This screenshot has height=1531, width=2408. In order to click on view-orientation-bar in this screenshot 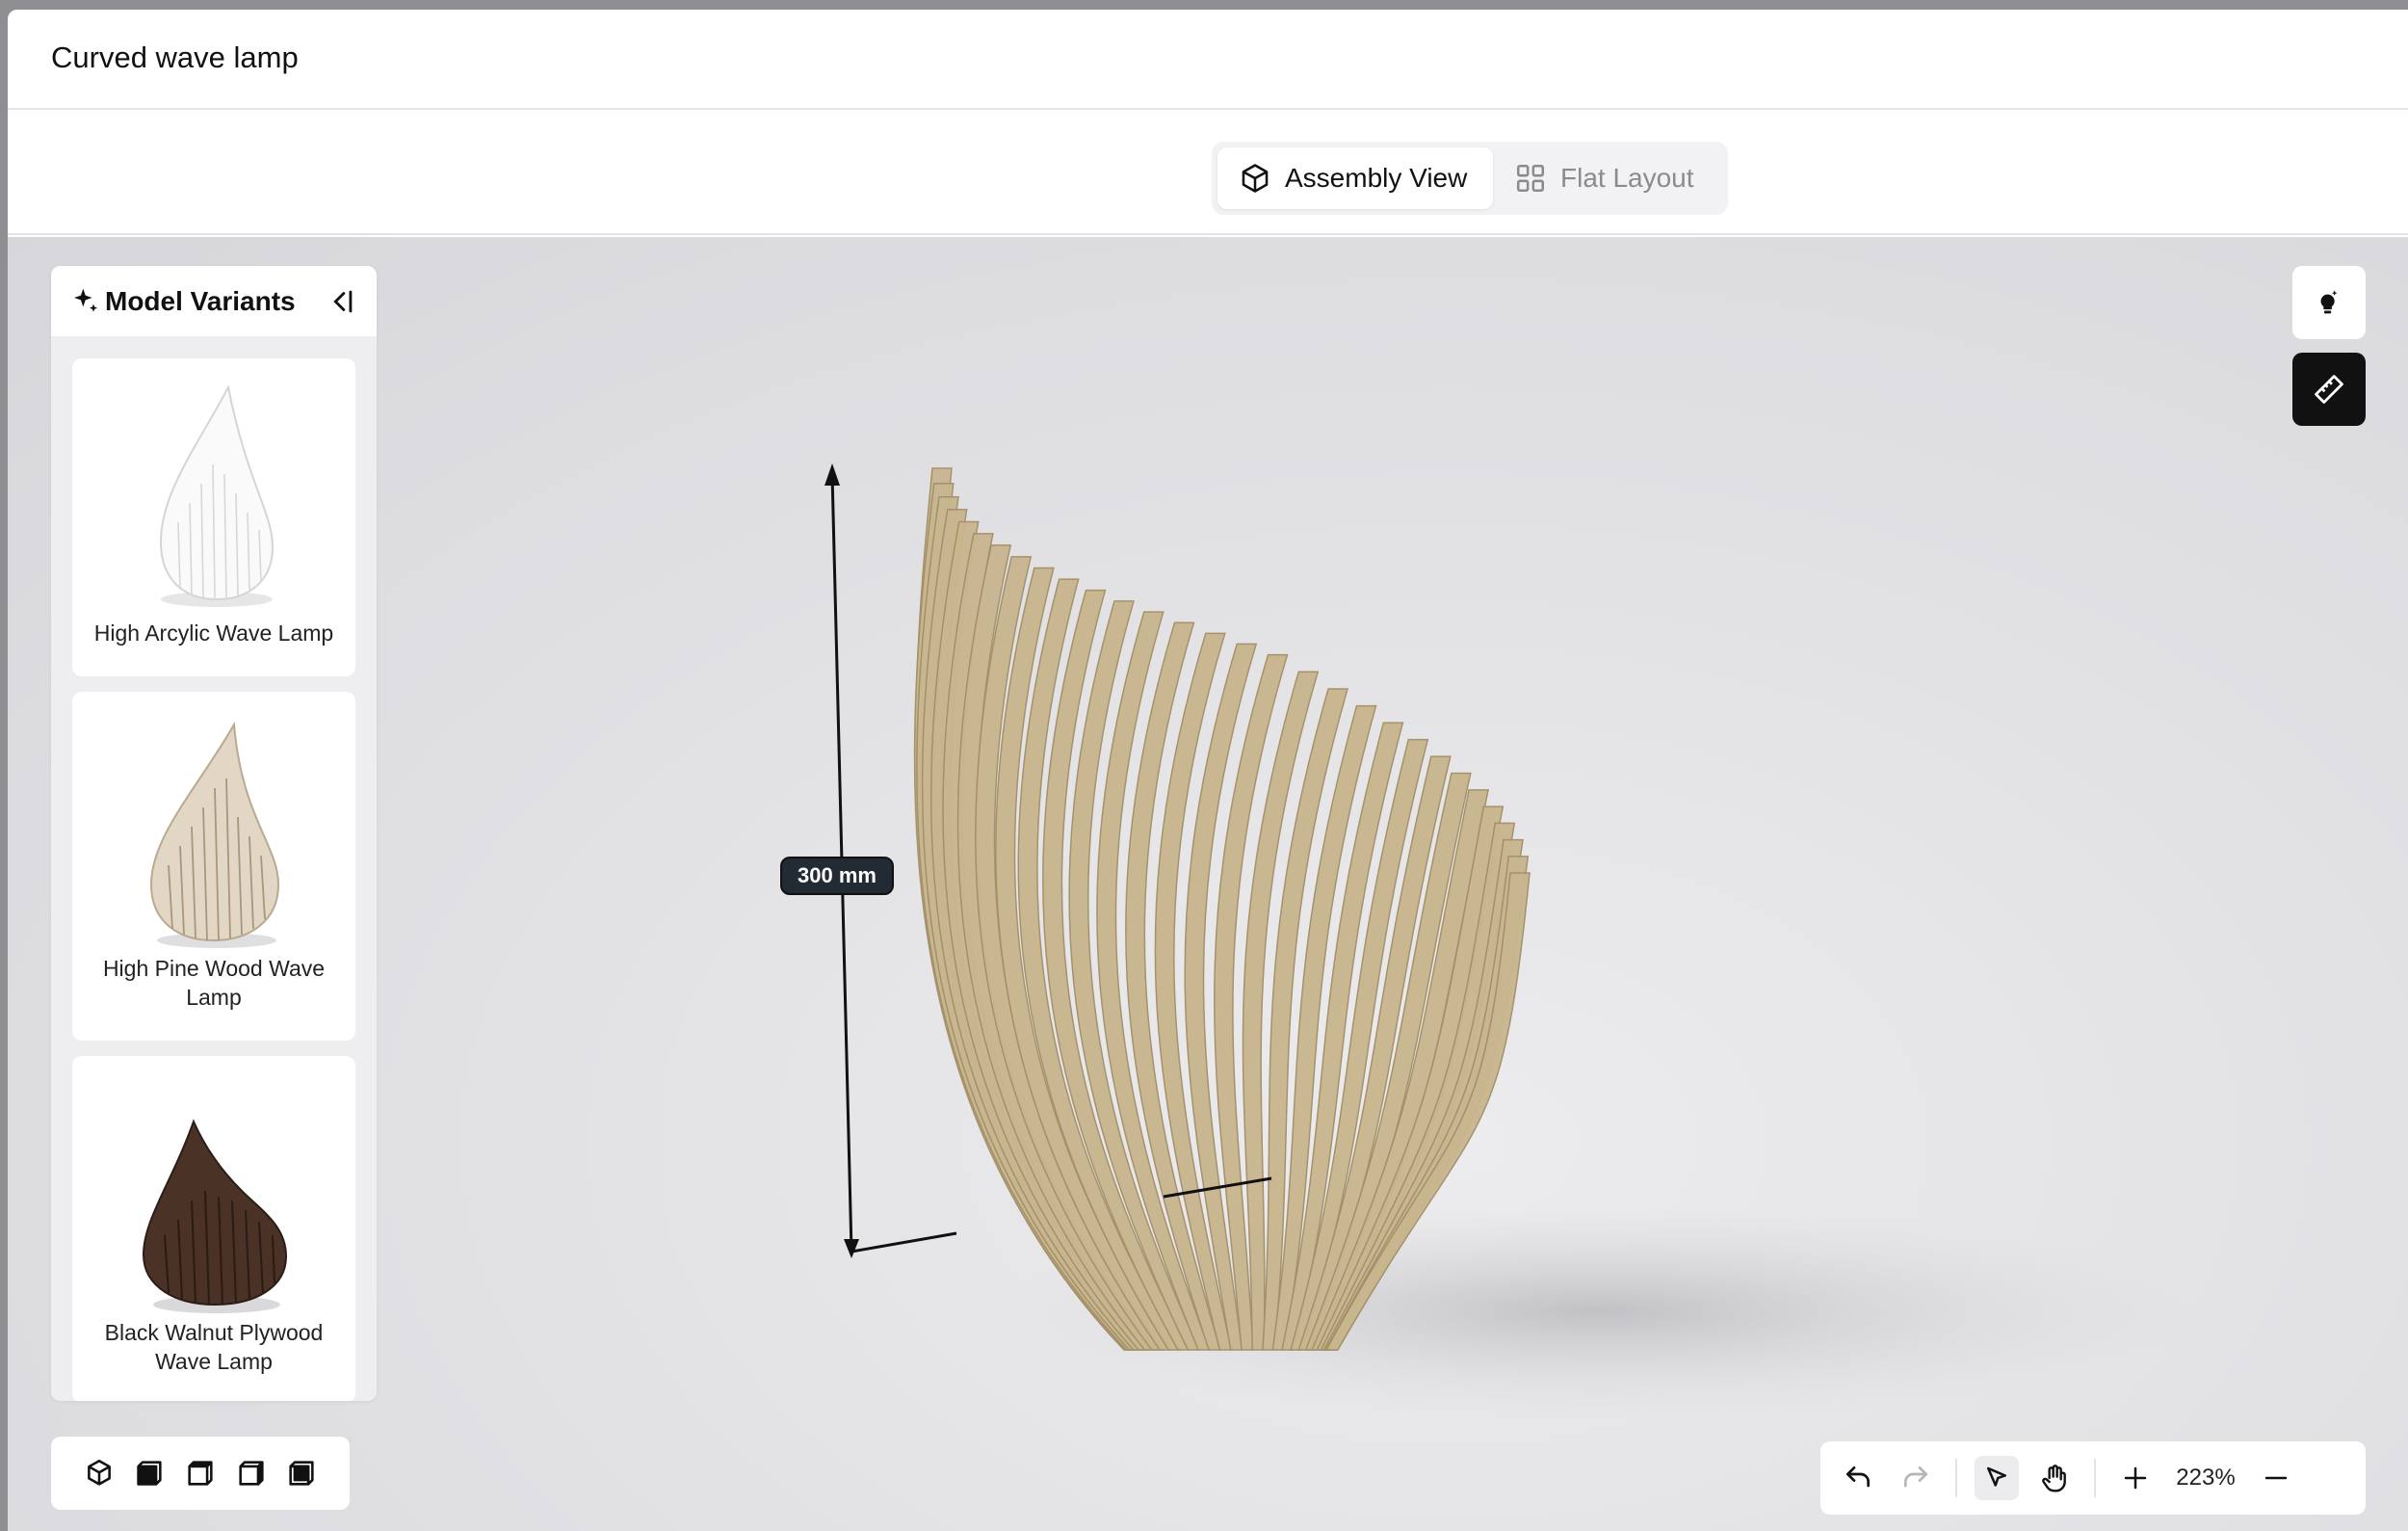, I will do `click(200, 1473)`.